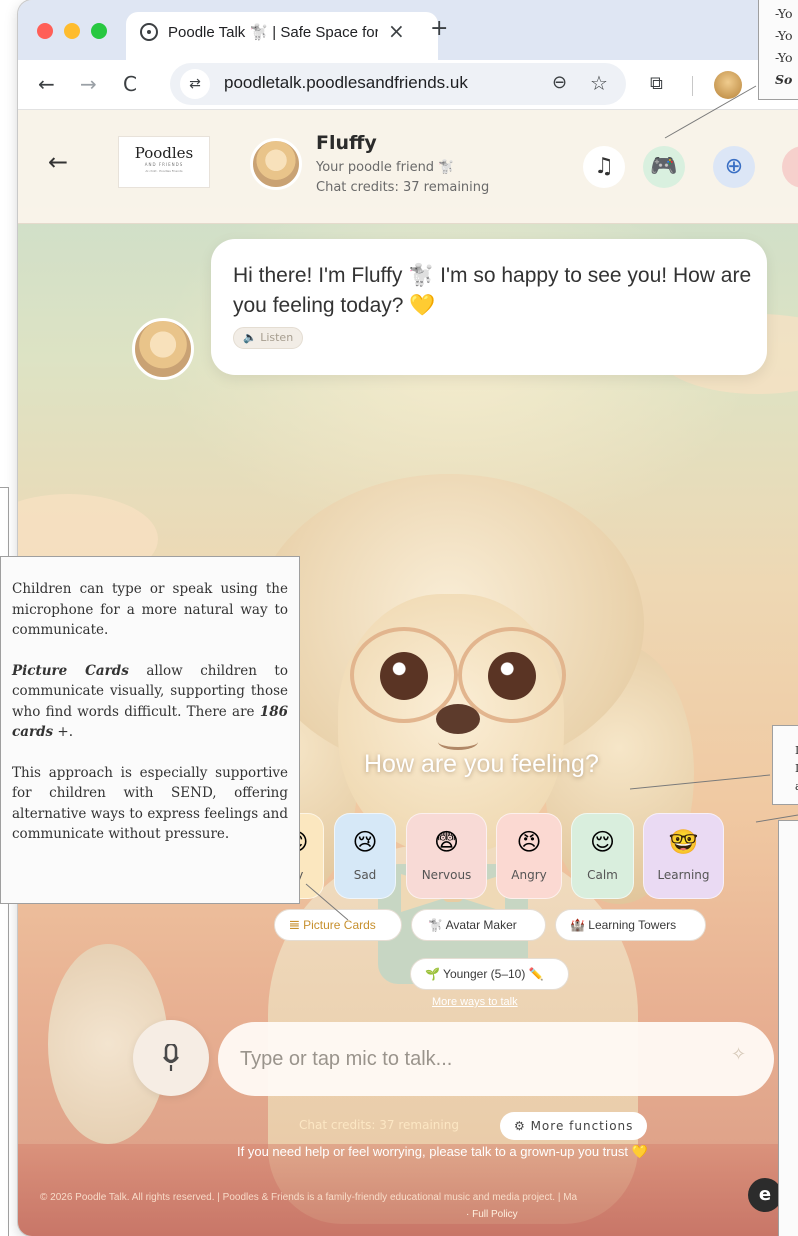  I want to click on tab-title: Poodle Talk 🐩 | Safe Space for Children, so click(273, 32).